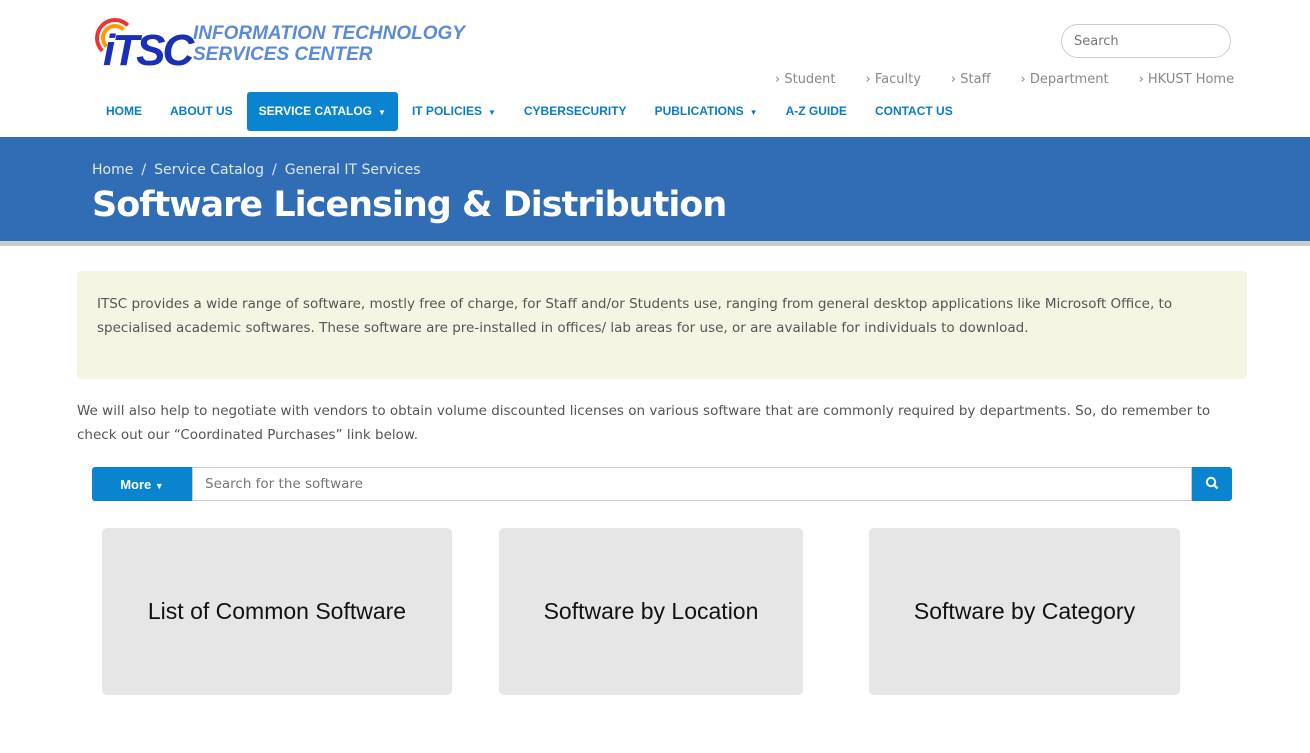 This screenshot has height=753, width=1310. I want to click on nav-contact-us: CONTACT US, so click(914, 111).